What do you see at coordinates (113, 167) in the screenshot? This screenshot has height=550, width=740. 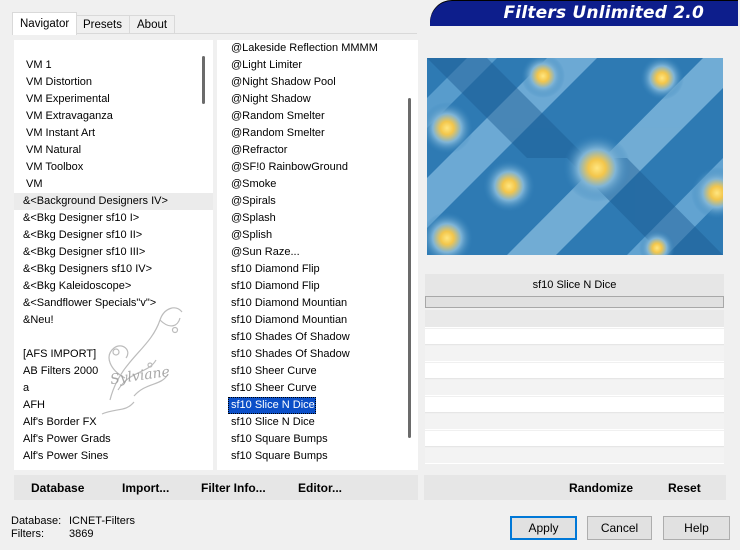 I see `category-item: VM Toolbox` at bounding box center [113, 167].